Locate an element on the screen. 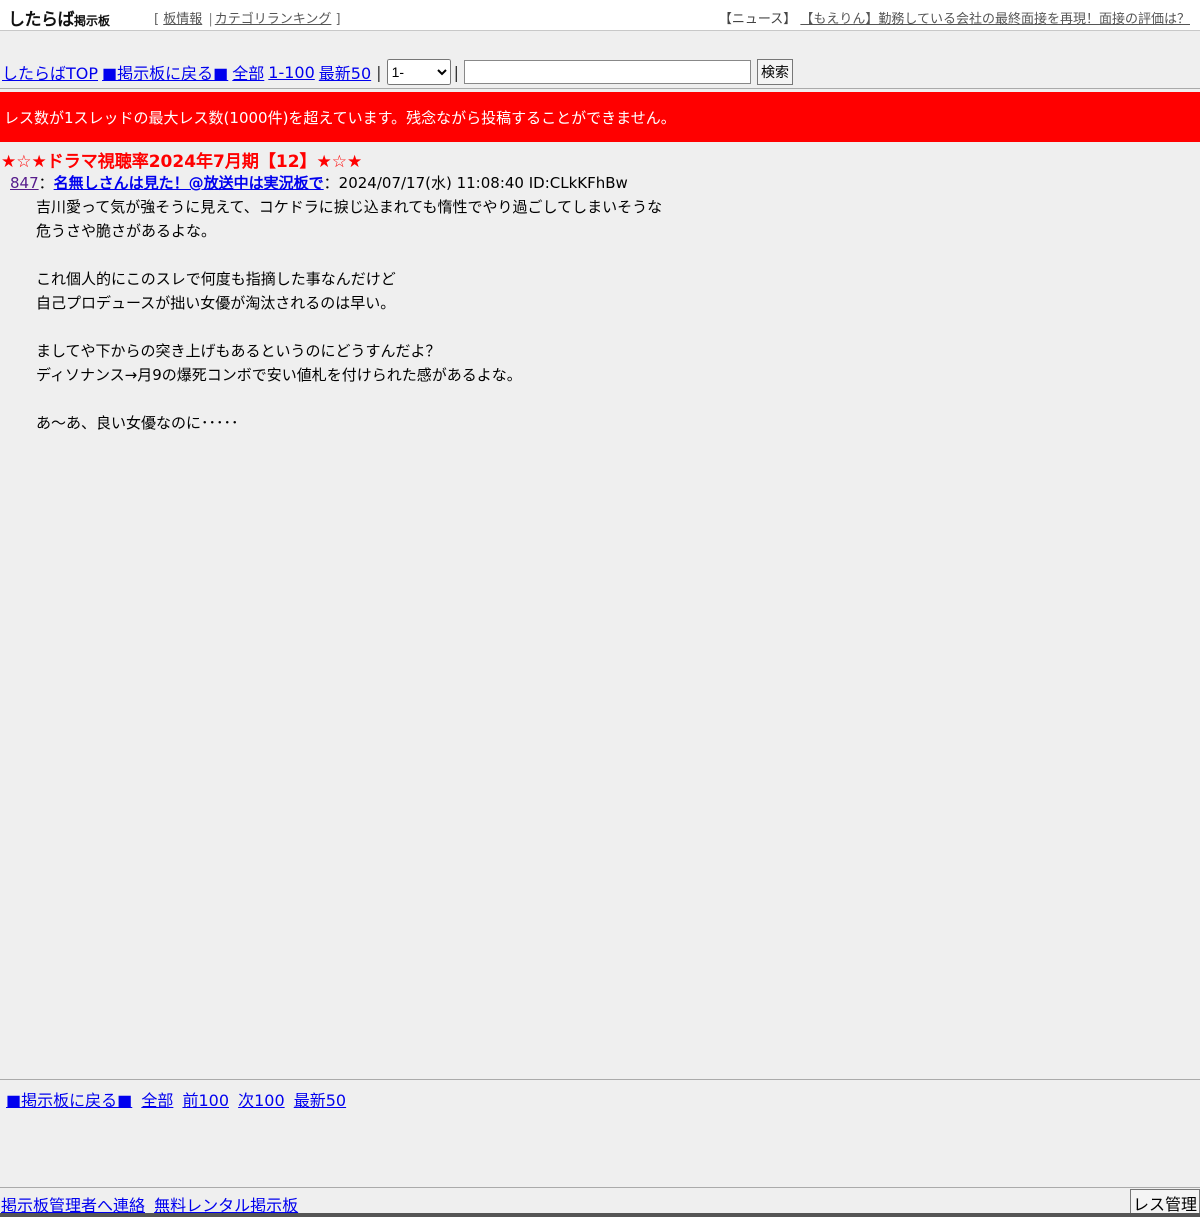 The width and height of the screenshot is (1200, 1217). post-line: これ個人的にこのスレで何度も指摘した事なんだけど is located at coordinates (216, 279).